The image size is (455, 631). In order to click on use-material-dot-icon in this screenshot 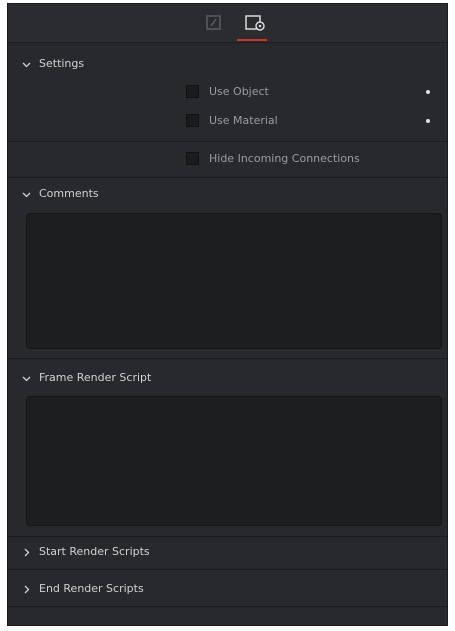, I will do `click(428, 121)`.